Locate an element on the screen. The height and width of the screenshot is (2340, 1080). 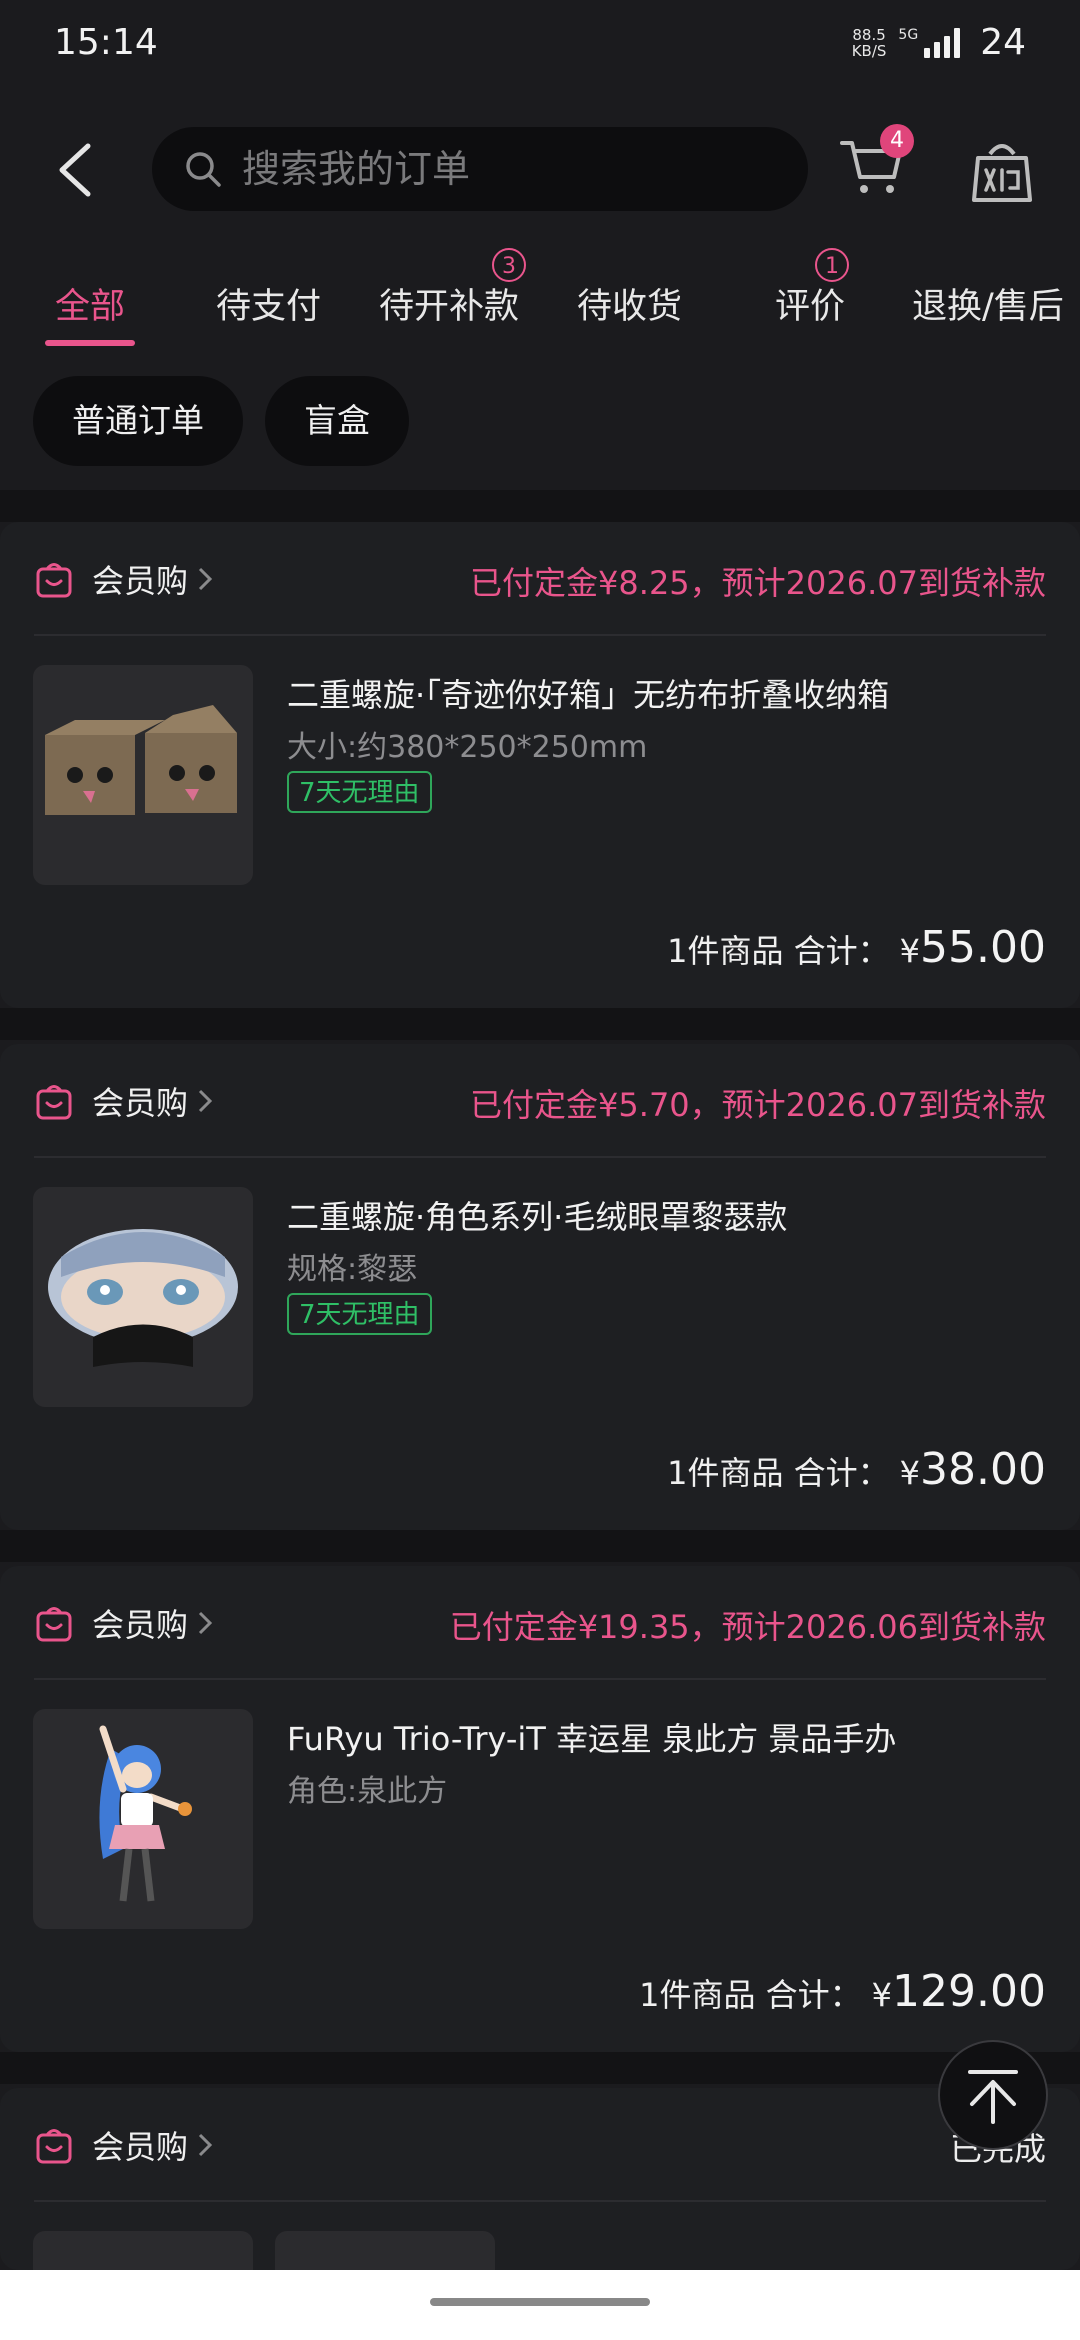
product-spec: 角色:泉此方 is located at coordinates (367, 1791).